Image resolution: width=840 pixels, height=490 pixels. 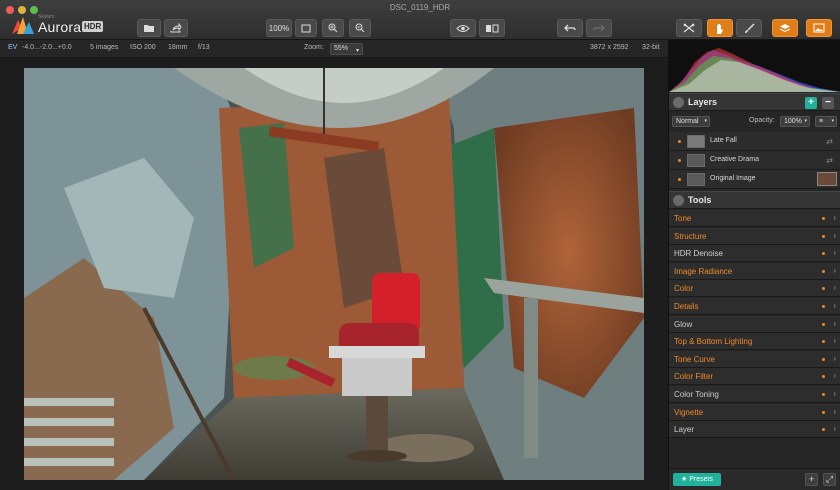 I want to click on tools-header: Tools, so click(x=754, y=200).